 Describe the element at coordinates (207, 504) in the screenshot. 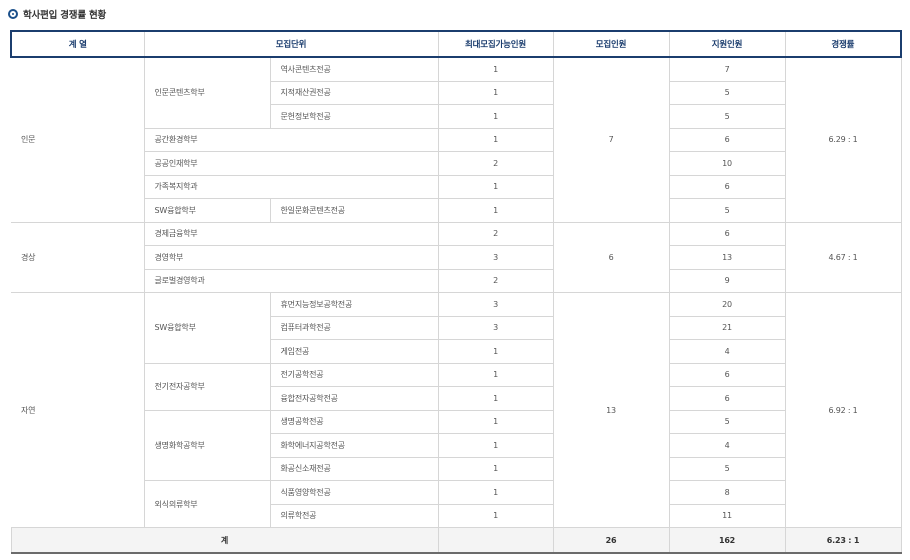

I see `dept-cell: 외식의류학부` at that location.